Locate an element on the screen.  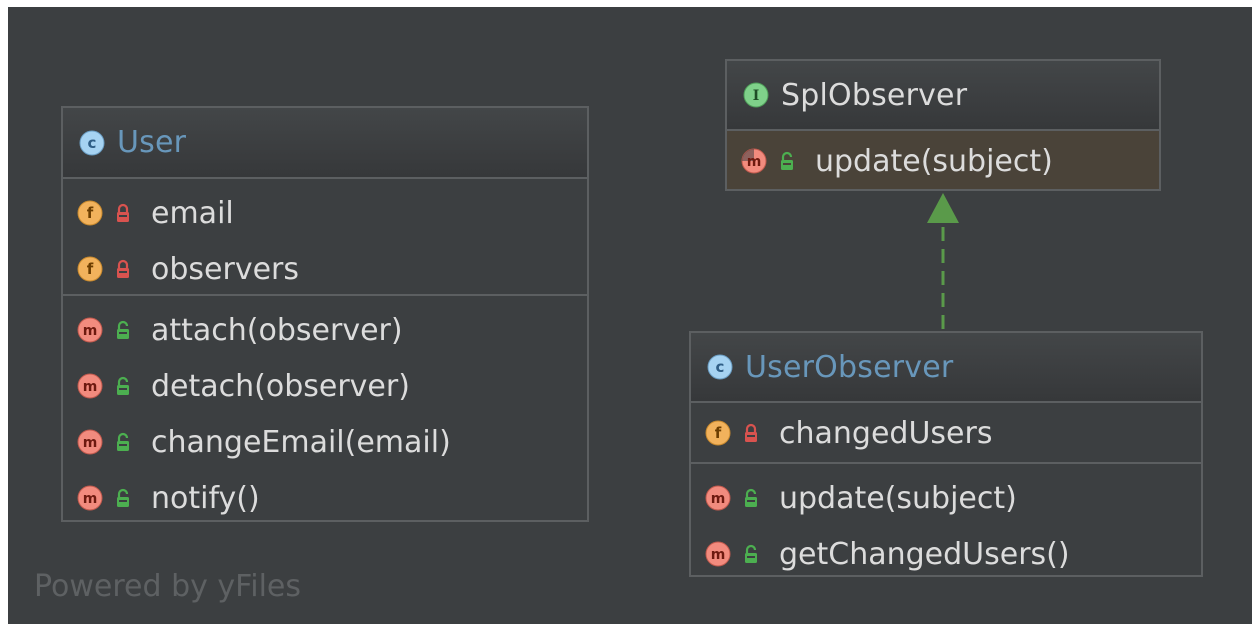
method-name: changeEmail(email) is located at coordinates (301, 442).